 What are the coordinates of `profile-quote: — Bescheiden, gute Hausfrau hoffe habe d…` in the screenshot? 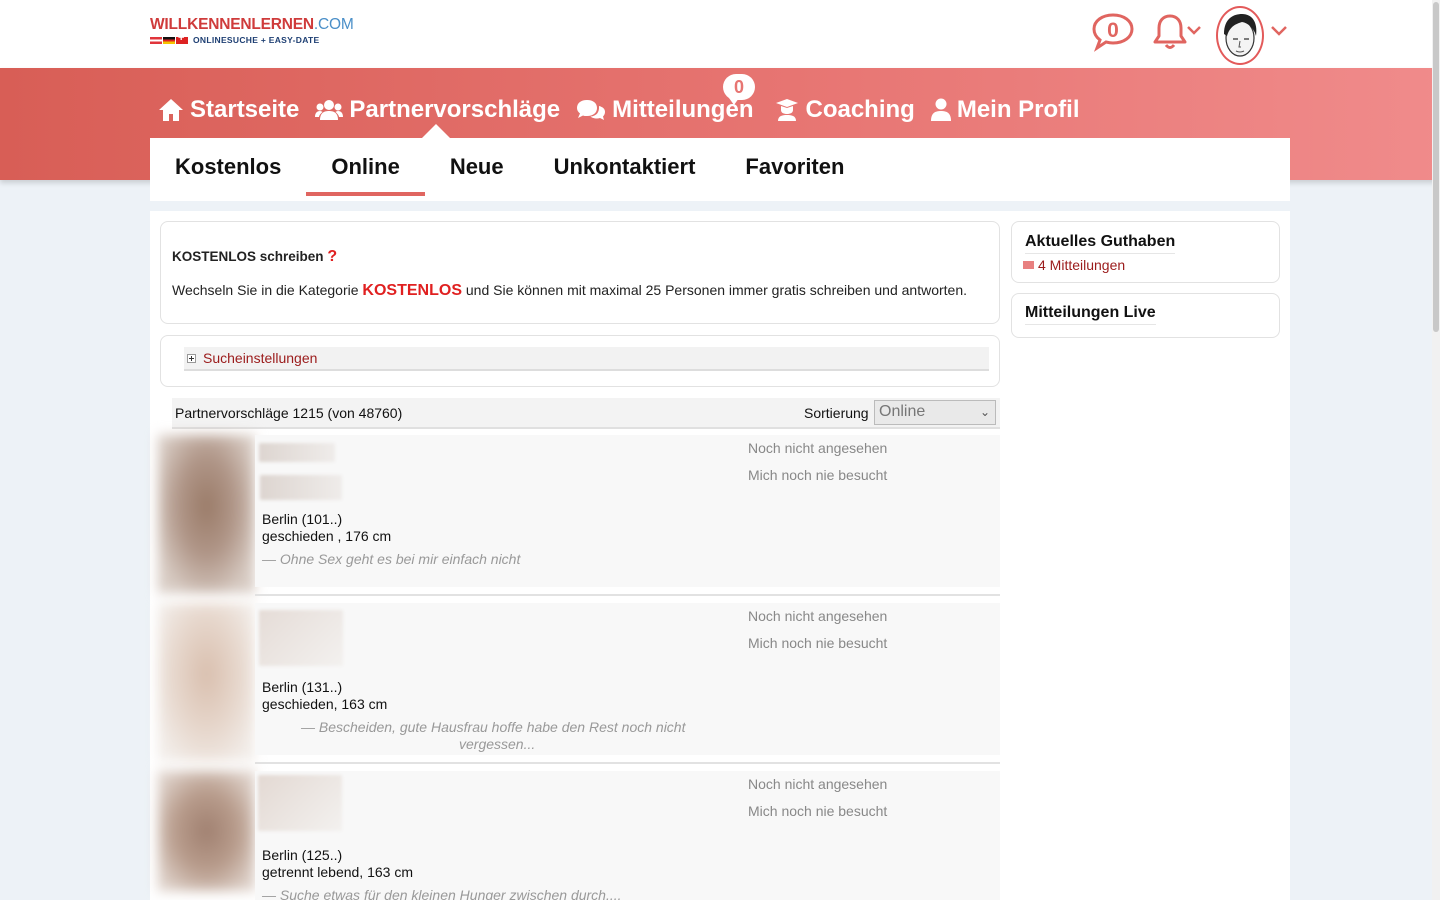 It's located at (493, 727).